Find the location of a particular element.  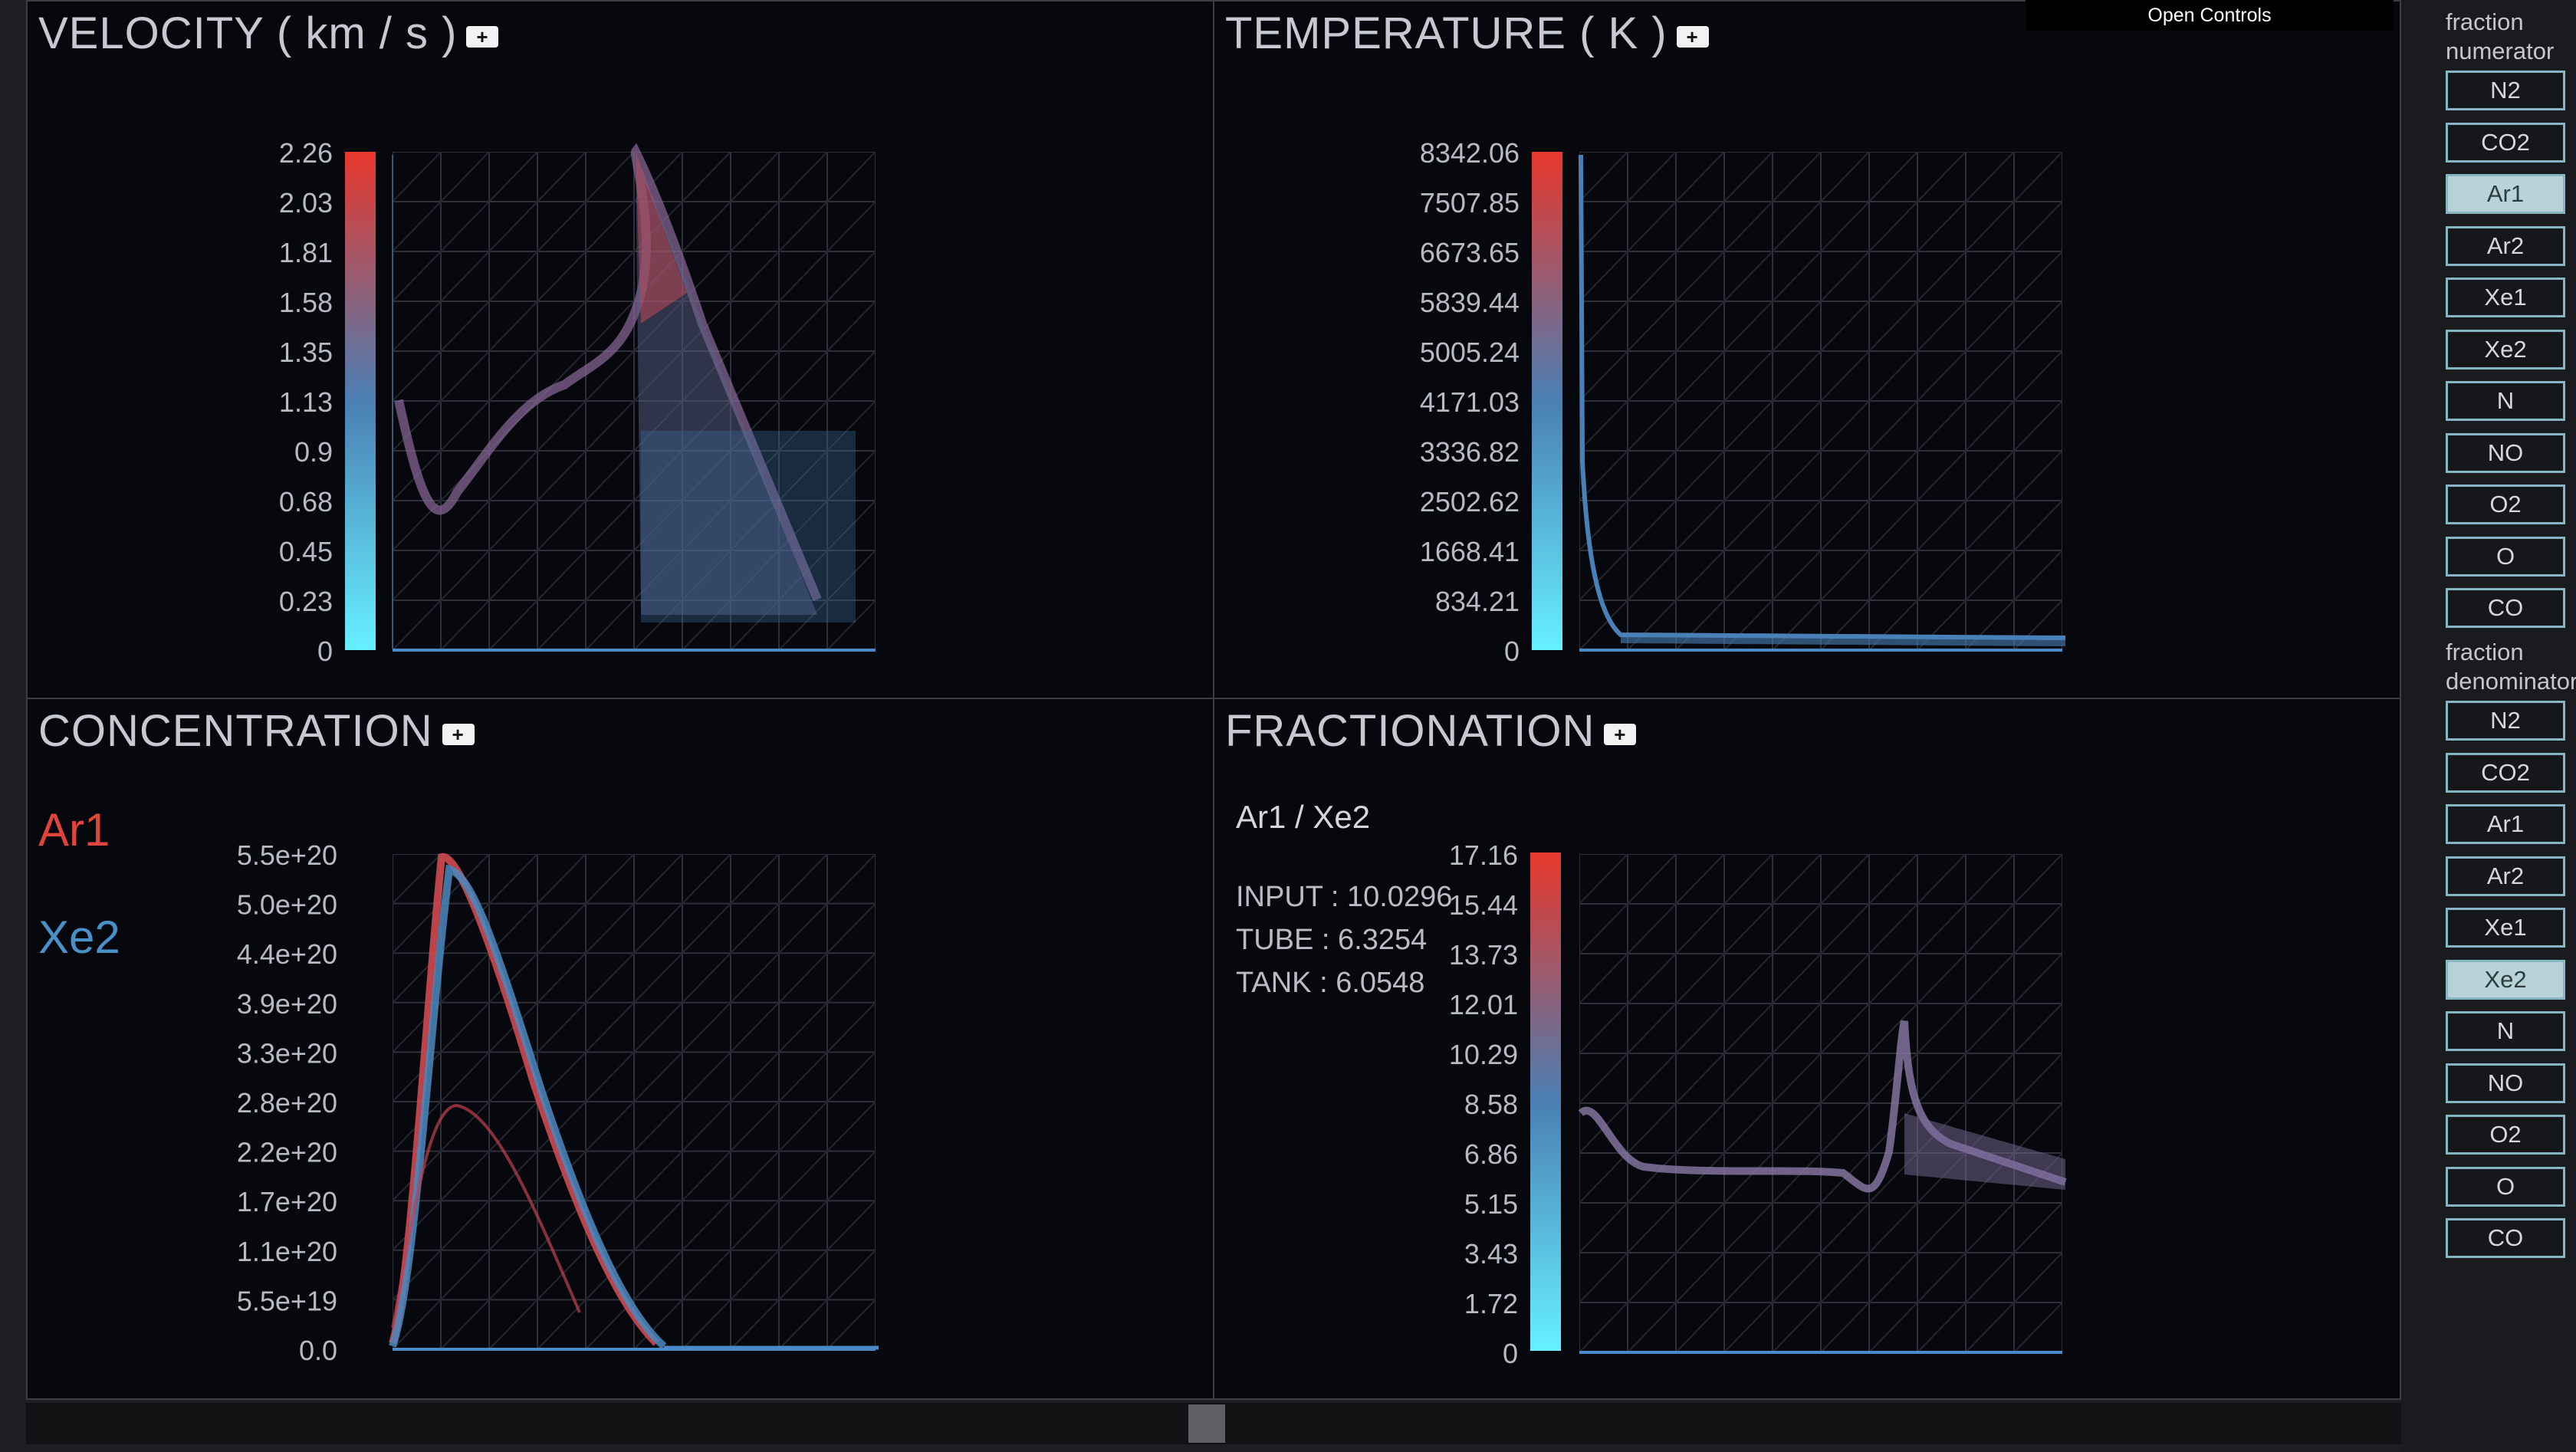

temperature-grid is located at coordinates (1821, 401).